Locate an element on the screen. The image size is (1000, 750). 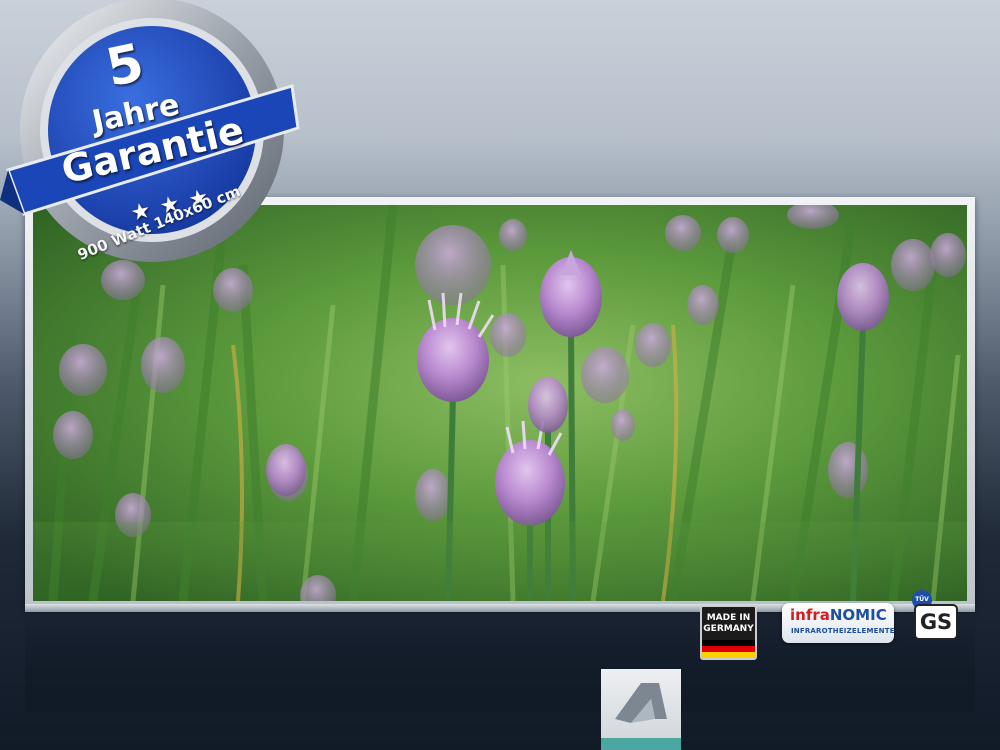
made-in-text: MADE IN is located at coordinates (728, 618).